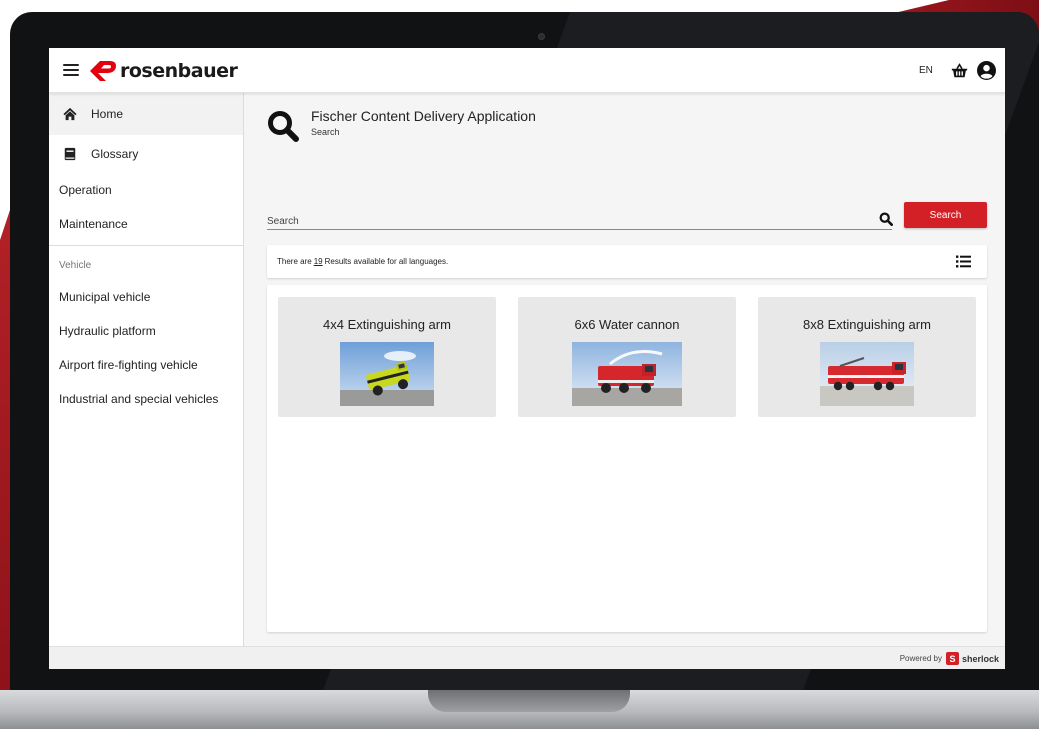 This screenshot has width=1039, height=729. What do you see at coordinates (294, 261) in the screenshot?
I see `results-prefix: There are` at bounding box center [294, 261].